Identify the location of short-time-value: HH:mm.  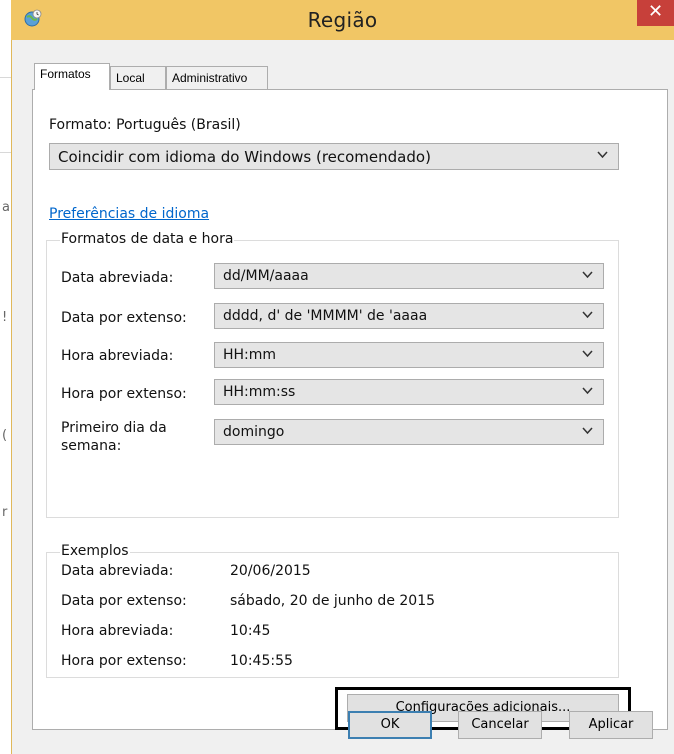
(250, 355).